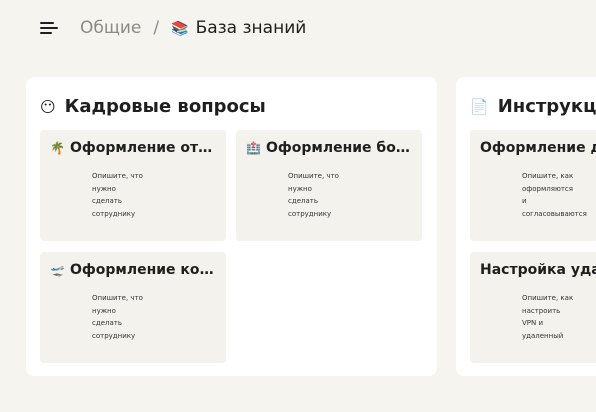 The width and height of the screenshot is (596, 412). Describe the element at coordinates (180, 28) in the screenshot. I see `books-icon: 📚` at that location.